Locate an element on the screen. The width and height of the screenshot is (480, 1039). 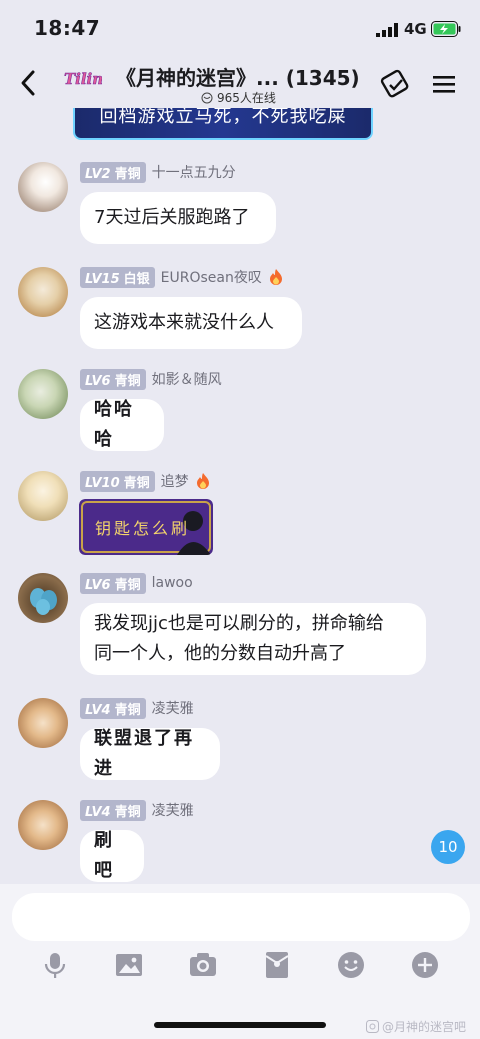
tieba-icon is located at coordinates (372, 1026).